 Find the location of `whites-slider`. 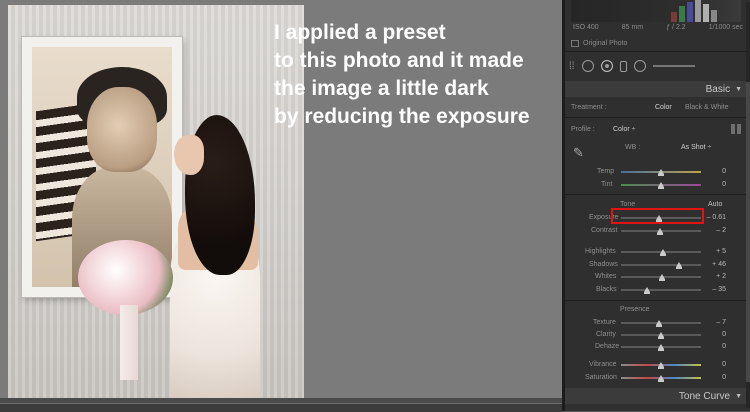

whites-slider is located at coordinates (661, 277).